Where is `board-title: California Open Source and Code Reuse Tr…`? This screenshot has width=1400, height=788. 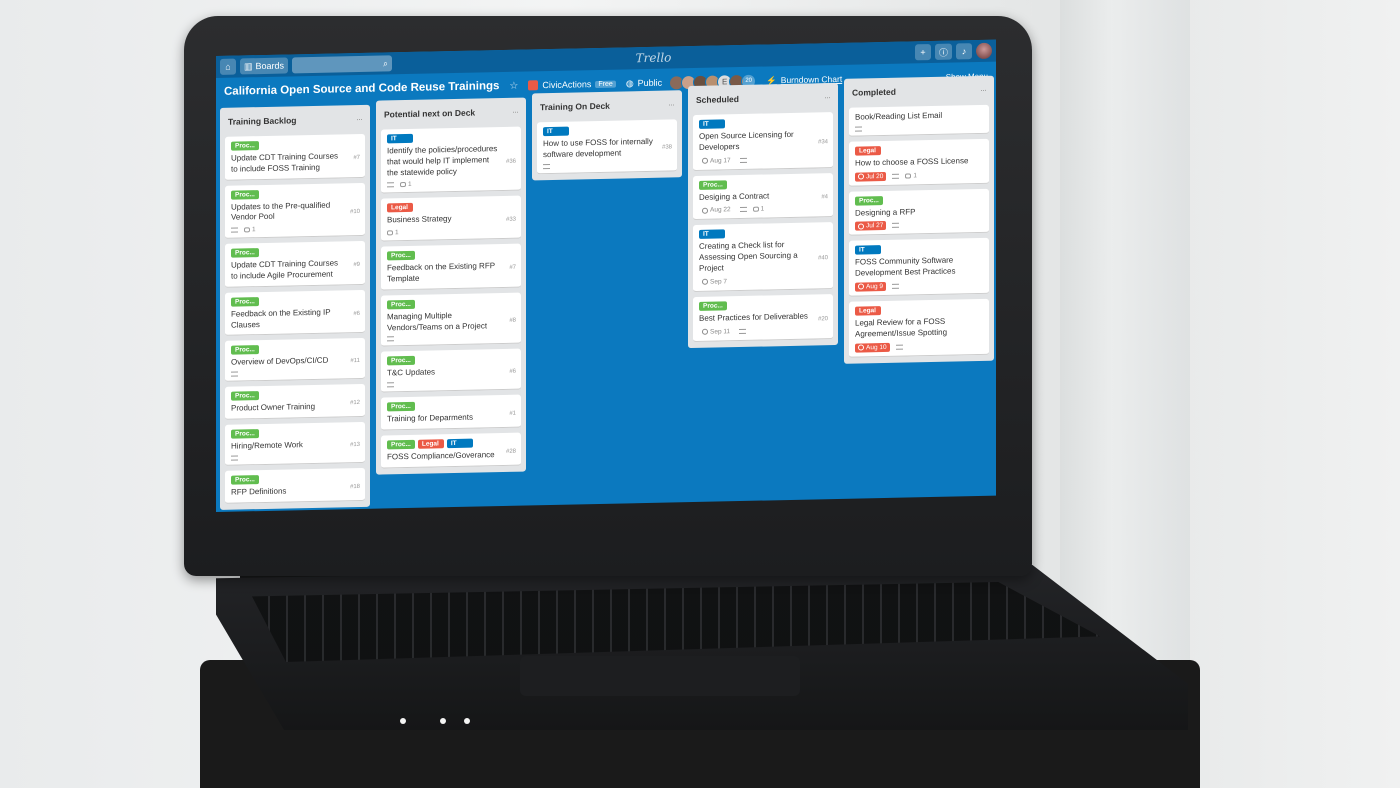 board-title: California Open Source and Code Reuse Tr… is located at coordinates (361, 89).